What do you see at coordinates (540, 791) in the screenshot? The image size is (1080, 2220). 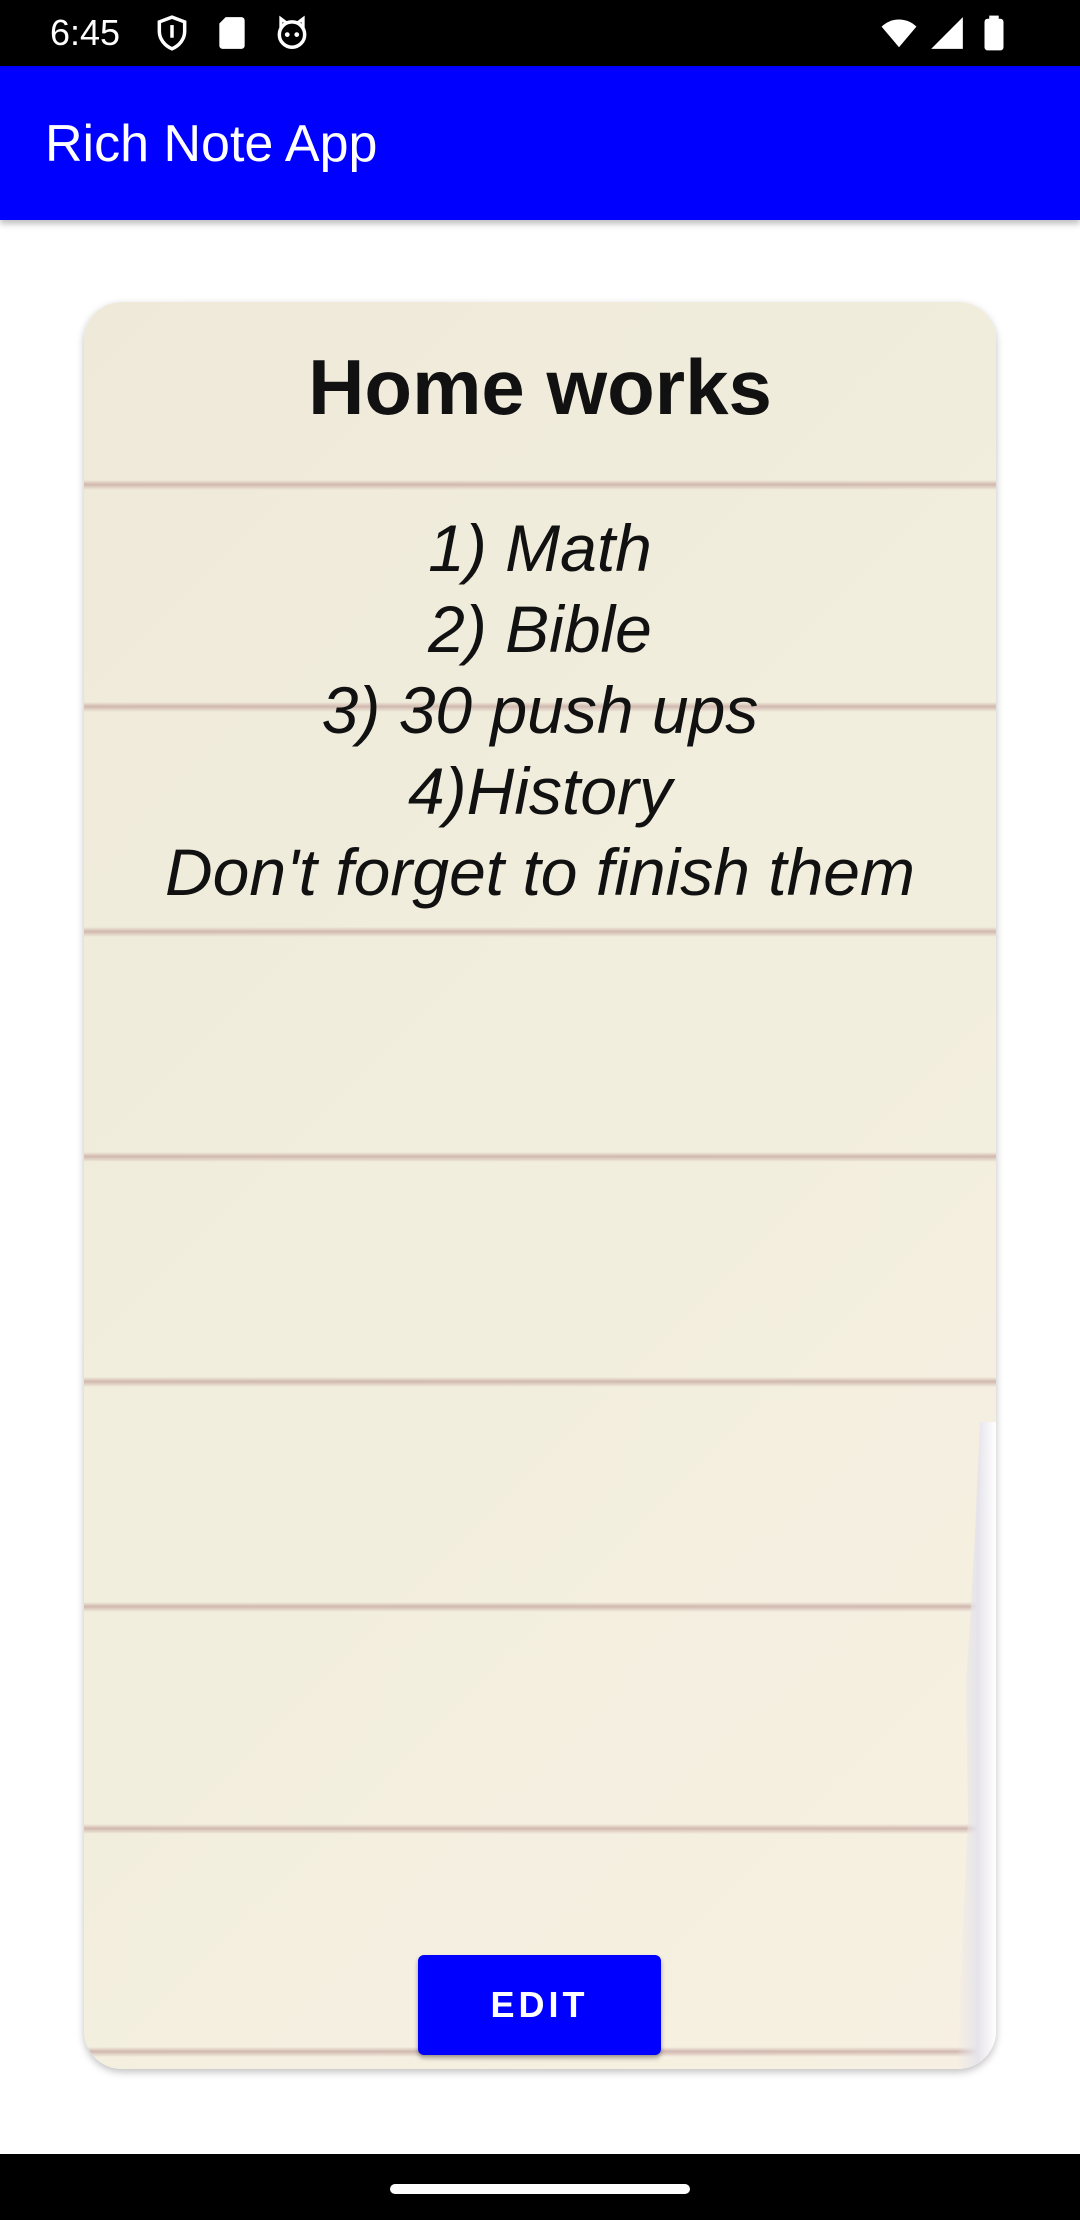 I see `note-line: 4)History` at bounding box center [540, 791].